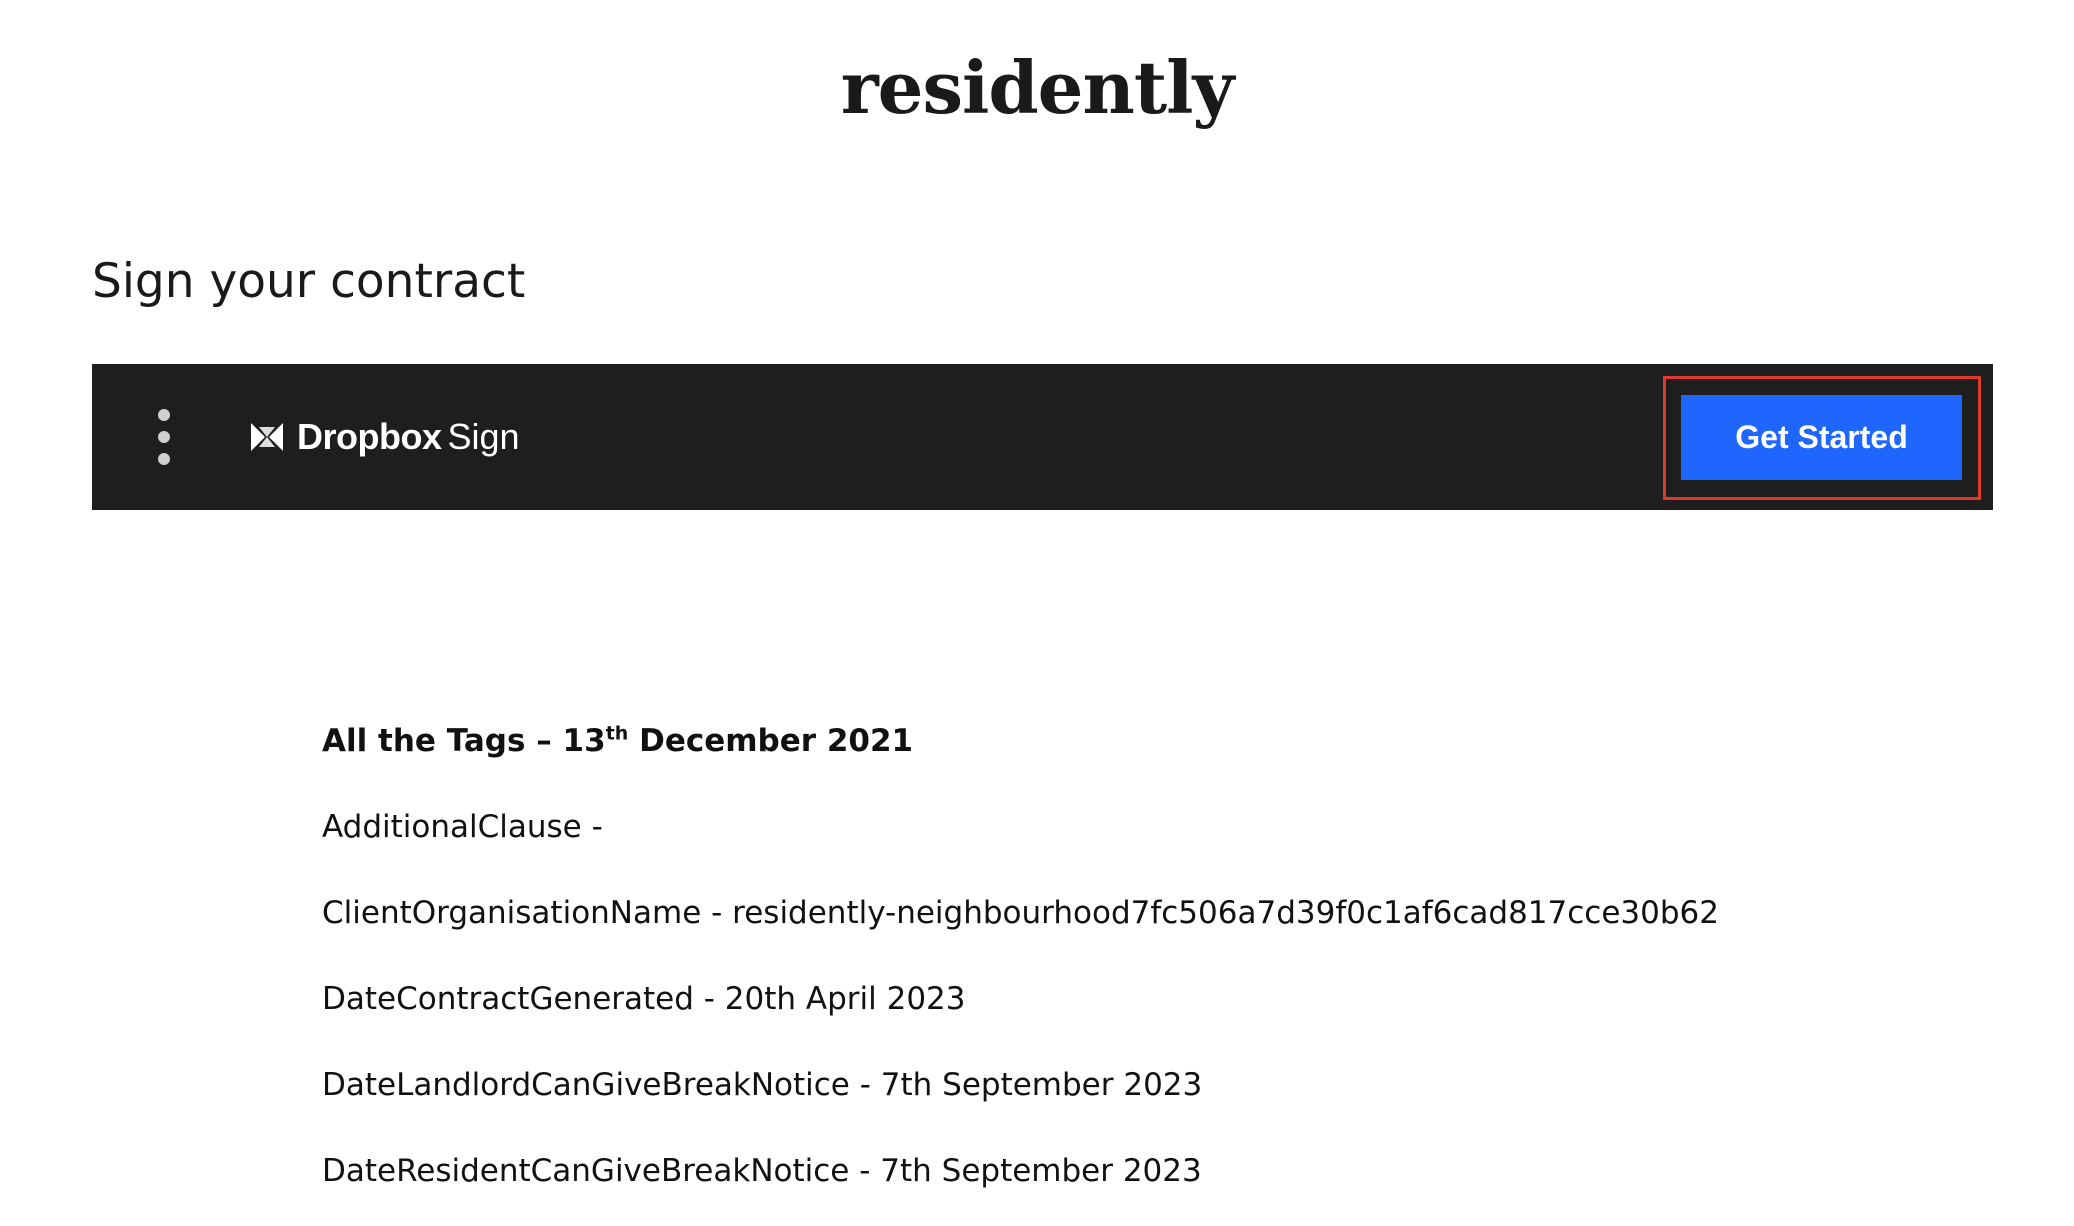  Describe the element at coordinates (464, 741) in the screenshot. I see `heading-prefix: All the Tags – 13` at that location.